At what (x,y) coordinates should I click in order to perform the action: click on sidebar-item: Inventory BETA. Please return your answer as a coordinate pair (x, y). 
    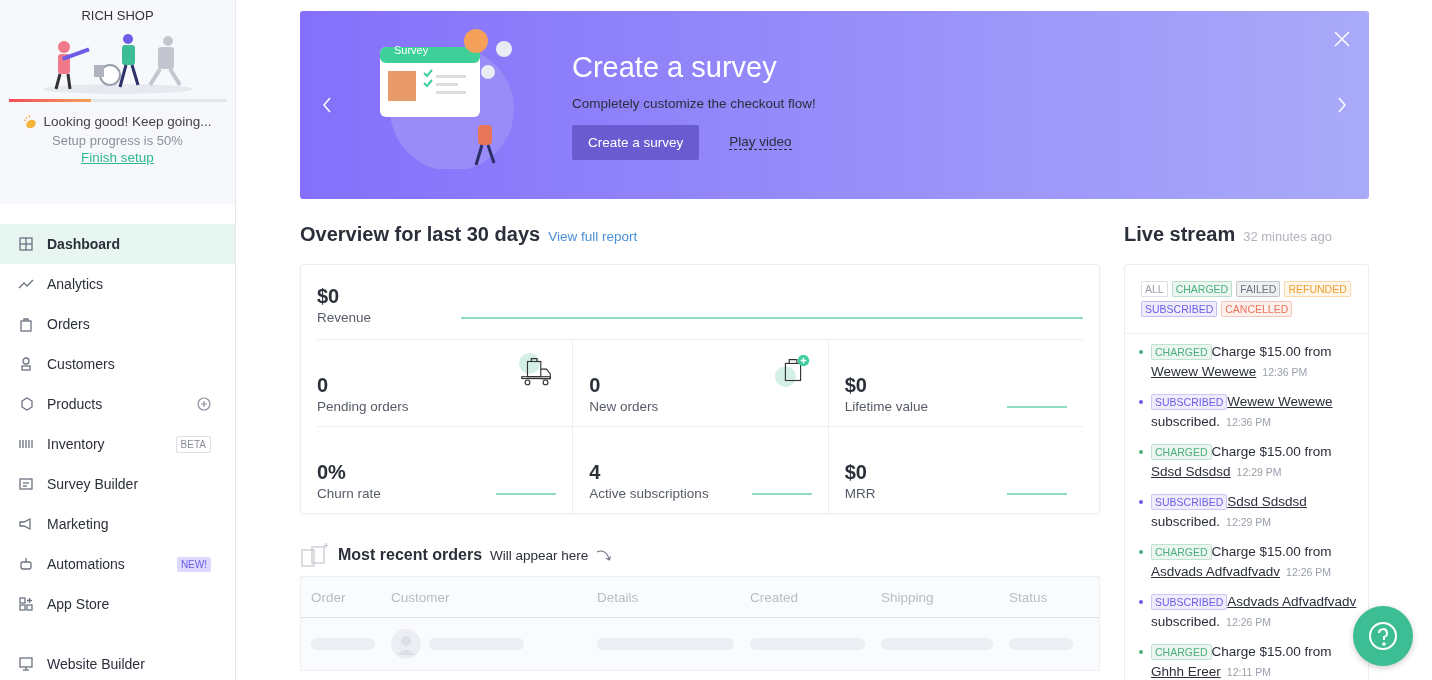
    Looking at the image, I should click on (117, 444).